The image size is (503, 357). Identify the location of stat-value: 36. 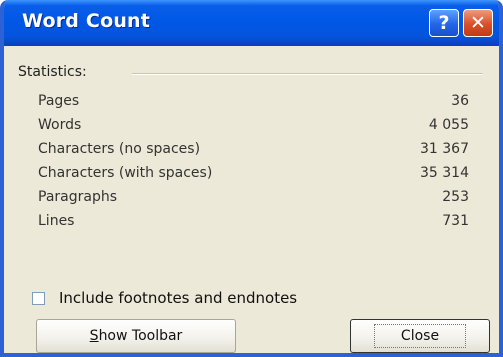
(460, 101).